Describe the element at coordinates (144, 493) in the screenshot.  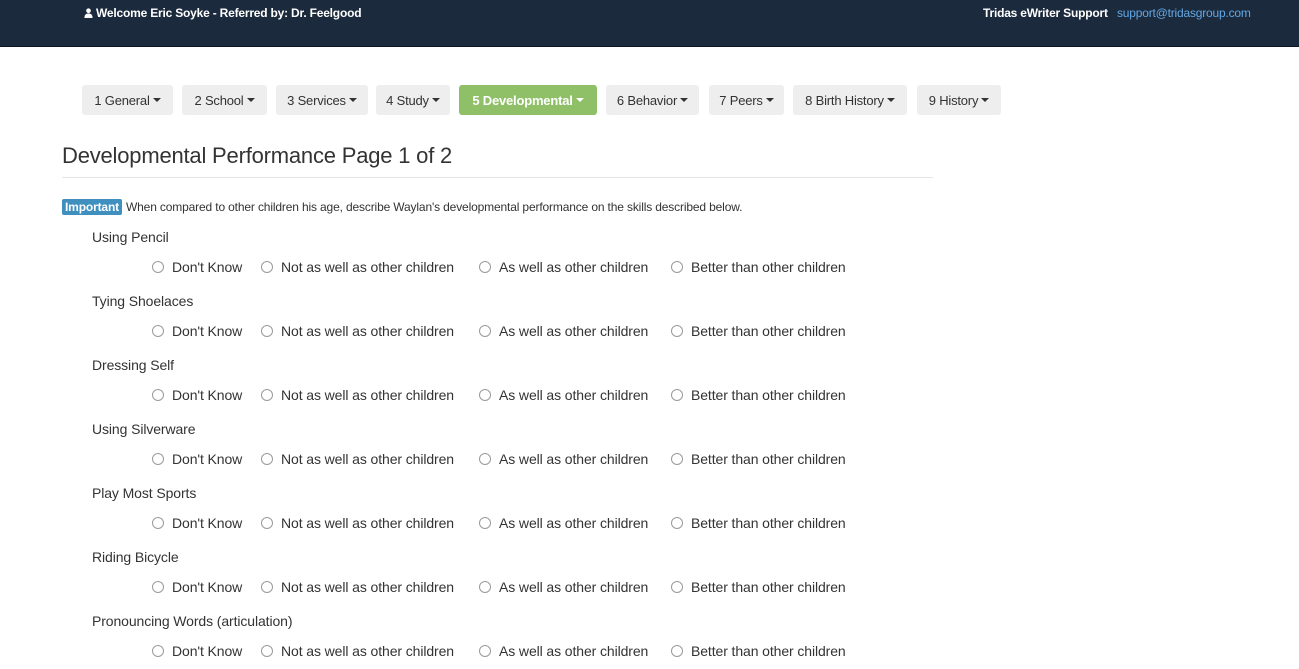
I see `skill-label: Play Most Sports` at that location.